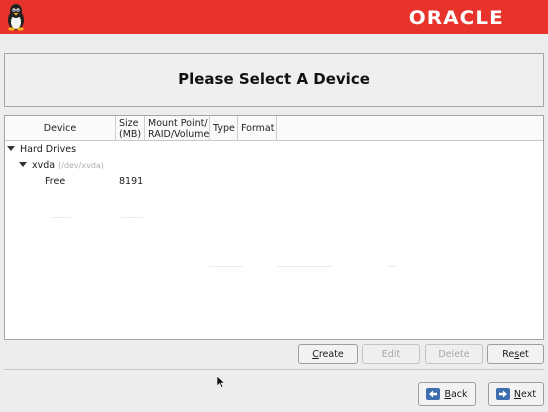 This screenshot has height=412, width=548. What do you see at coordinates (328, 354) in the screenshot?
I see `create-button: Create` at bounding box center [328, 354].